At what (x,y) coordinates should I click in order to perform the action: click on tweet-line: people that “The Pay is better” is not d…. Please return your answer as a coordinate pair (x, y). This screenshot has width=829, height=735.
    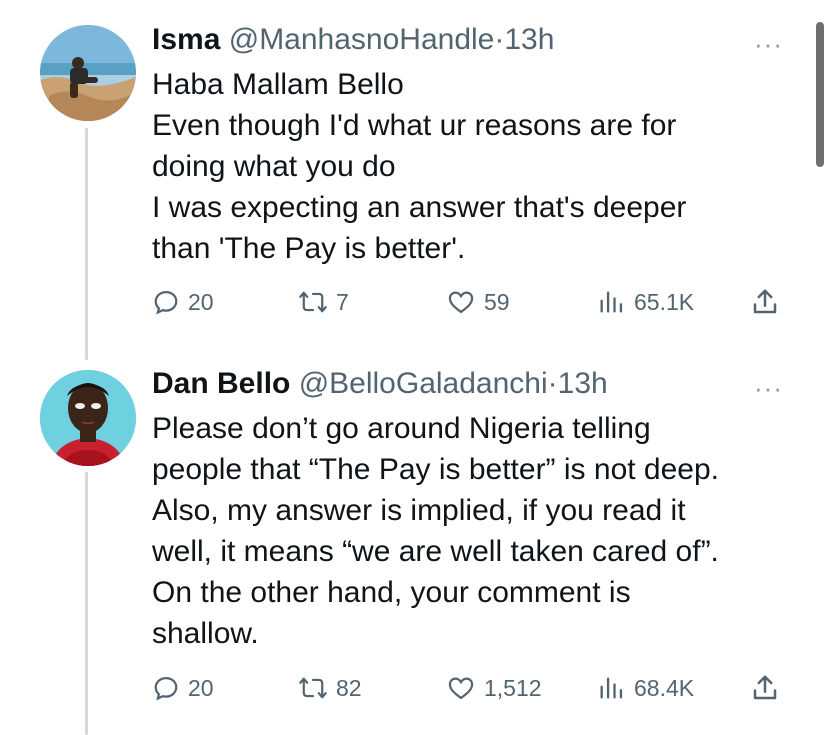
    Looking at the image, I should click on (435, 469).